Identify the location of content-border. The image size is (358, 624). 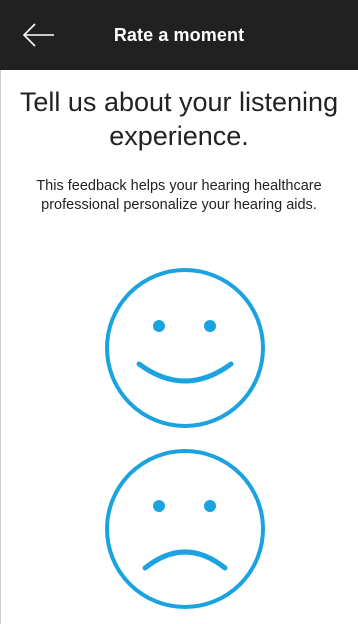
(0, 347).